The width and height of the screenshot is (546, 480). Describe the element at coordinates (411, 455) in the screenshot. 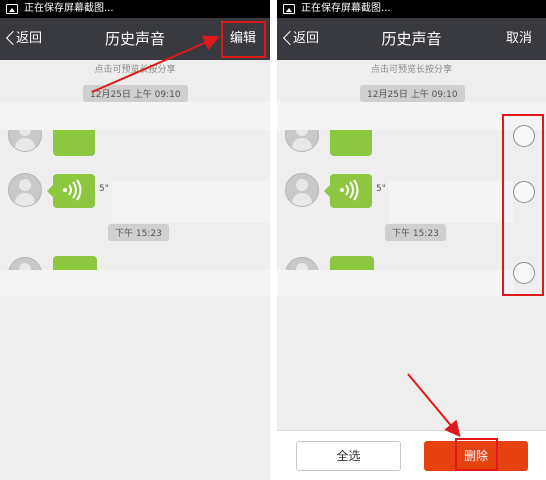

I see `bottom-action-bar: 全选 删除` at that location.